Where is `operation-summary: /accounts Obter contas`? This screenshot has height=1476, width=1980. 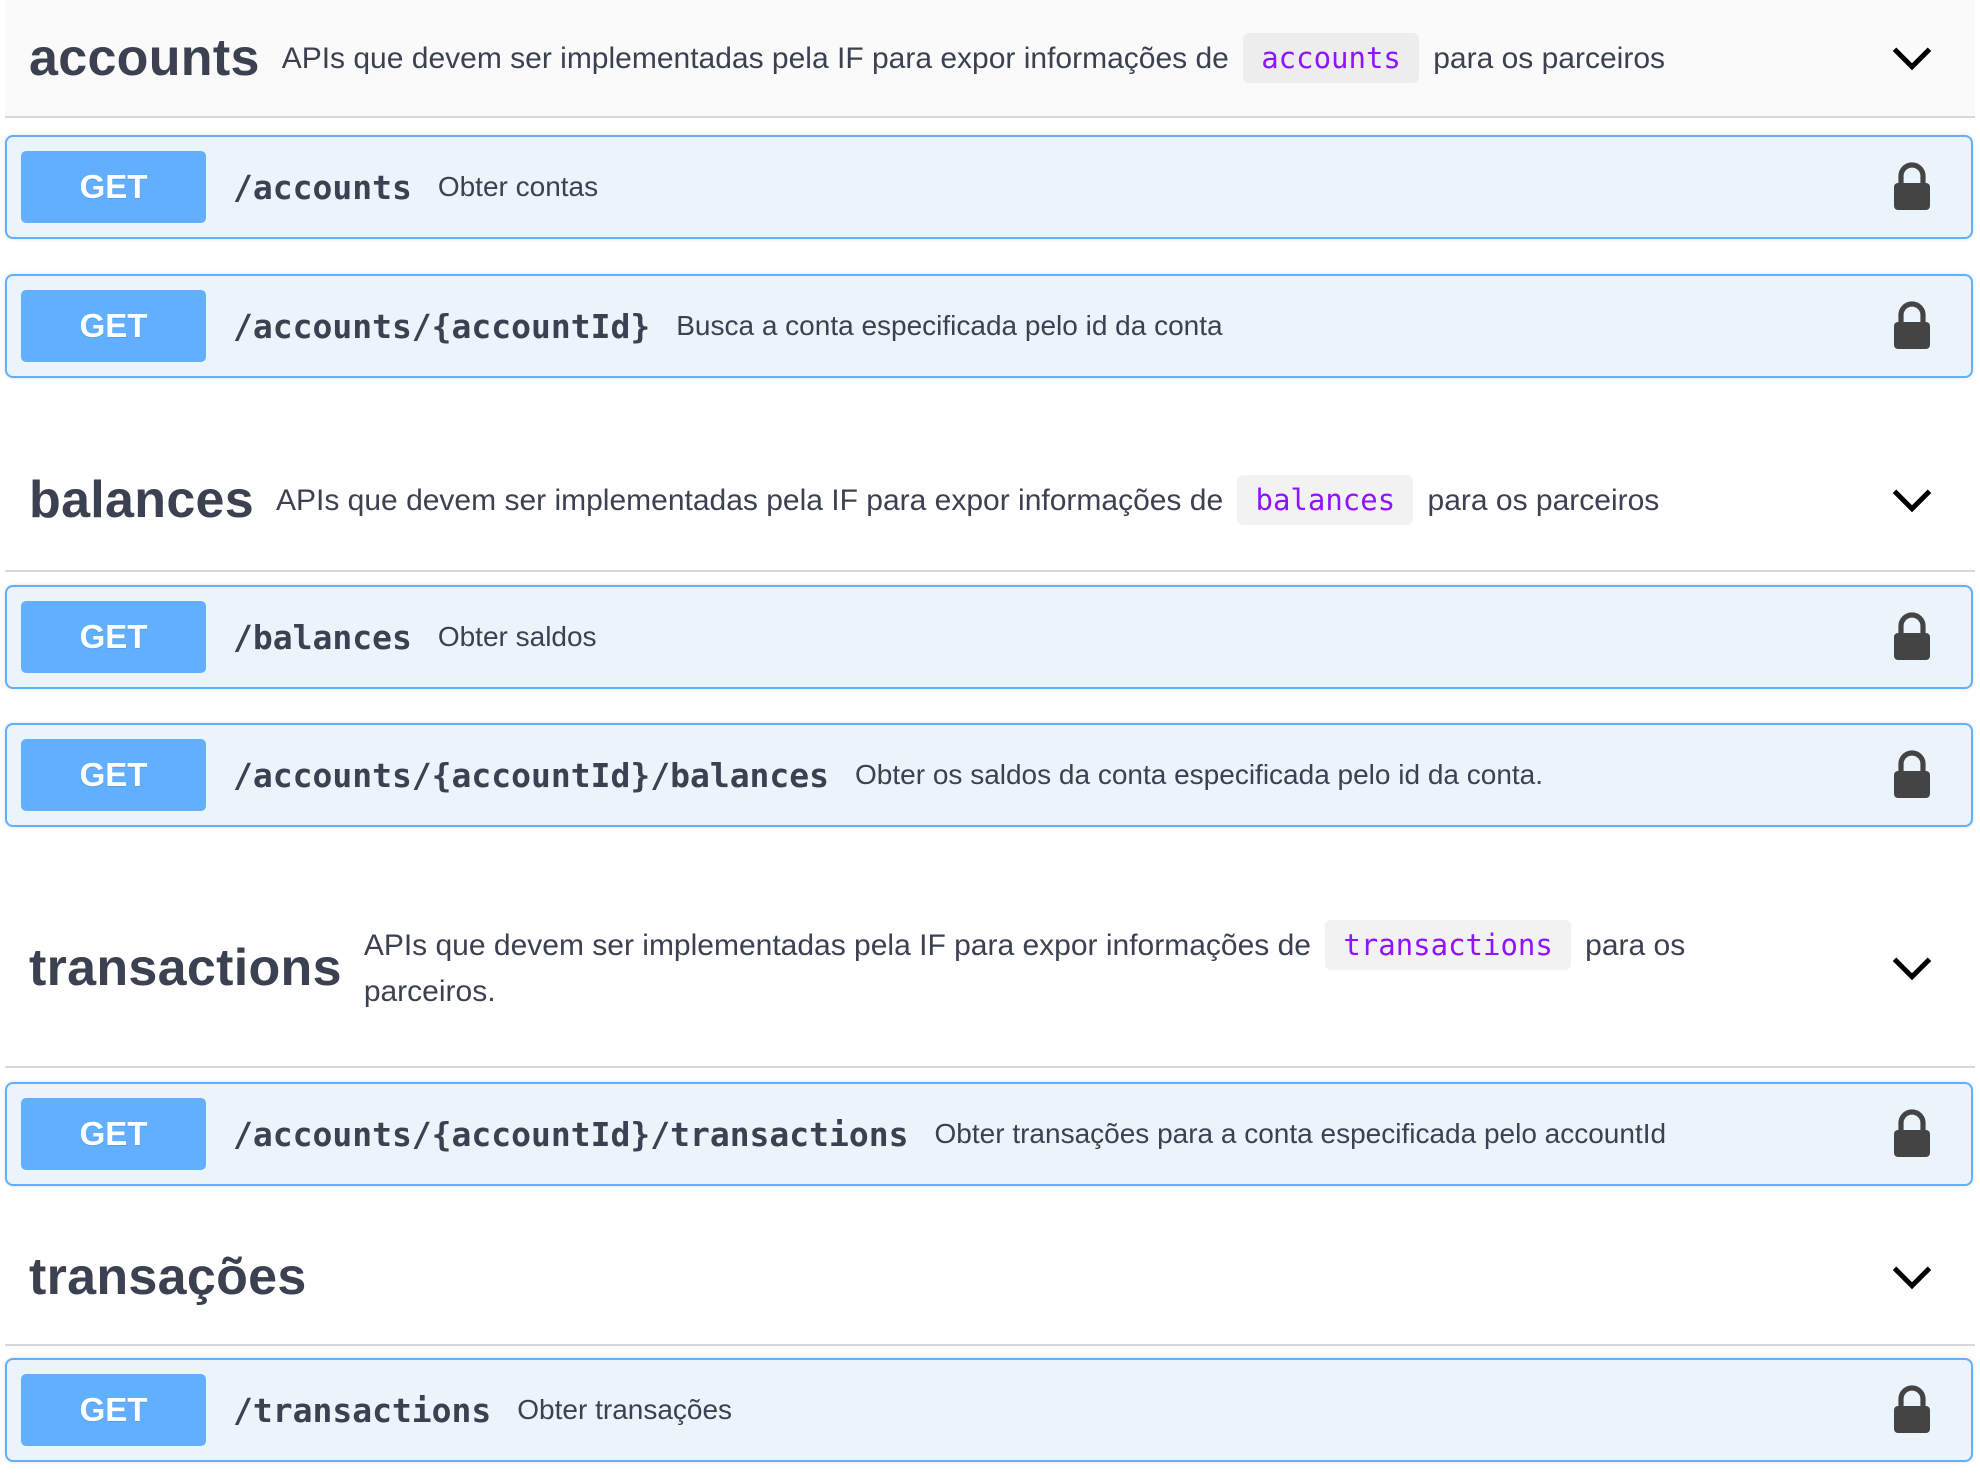
operation-summary: /accounts Obter contas is located at coordinates (415, 187).